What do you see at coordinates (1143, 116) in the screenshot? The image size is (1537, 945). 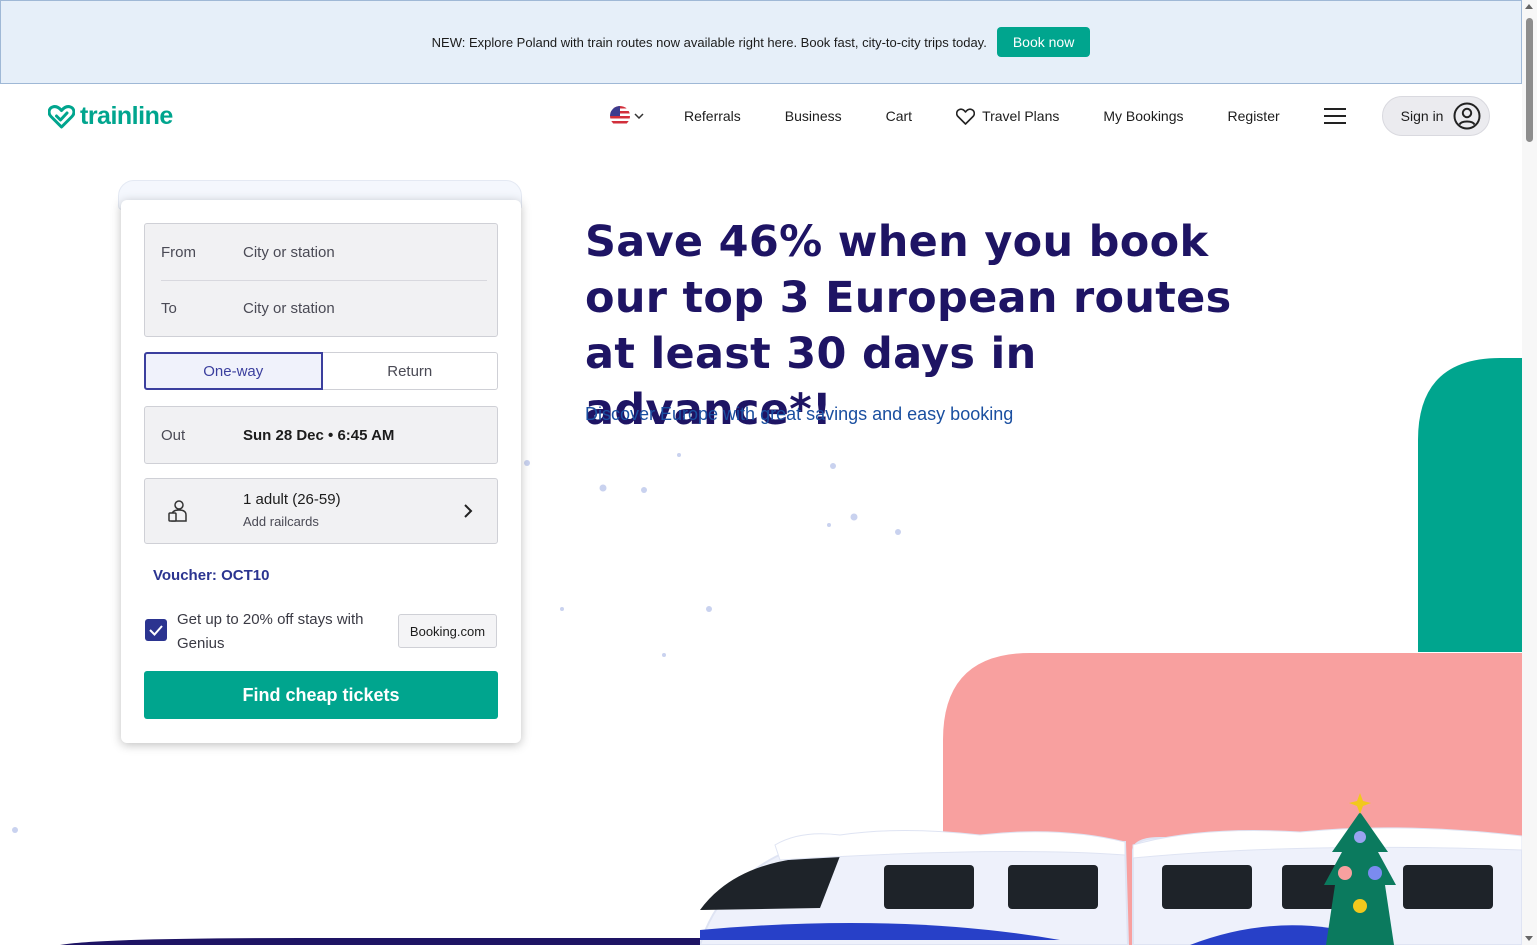 I see `nav-my-bookings: My Bookings` at bounding box center [1143, 116].